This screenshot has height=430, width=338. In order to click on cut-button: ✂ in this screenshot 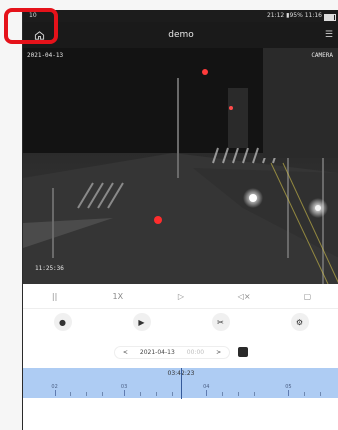, I will do `click(220, 322)`.